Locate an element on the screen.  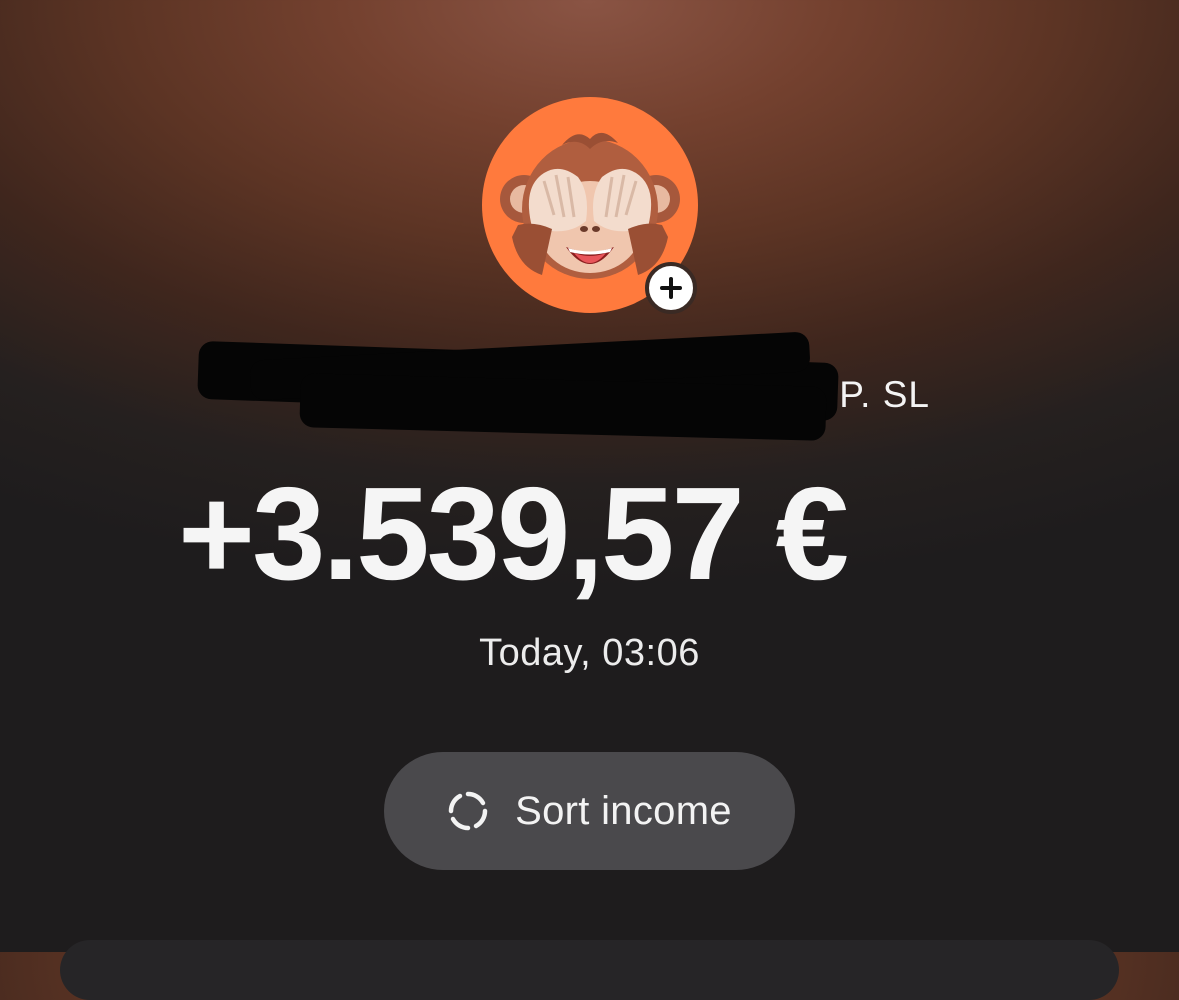
plus-icon is located at coordinates (671, 288).